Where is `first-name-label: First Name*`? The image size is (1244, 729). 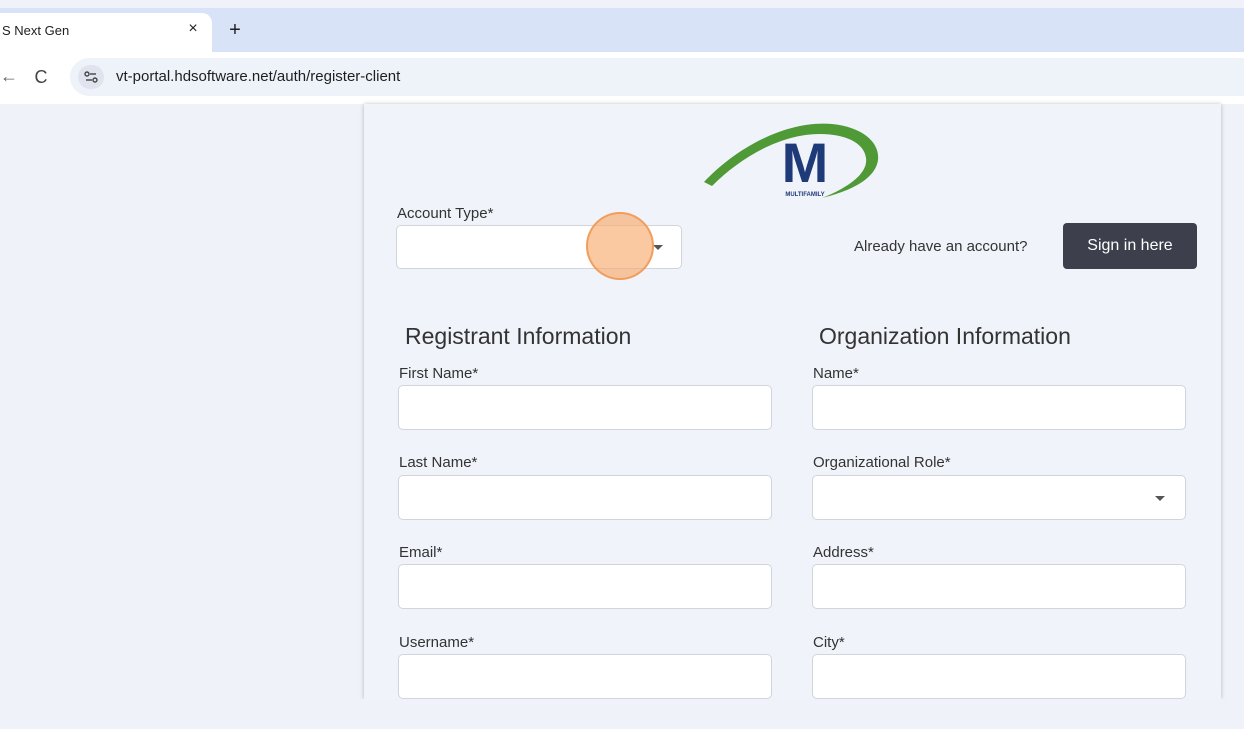 first-name-label: First Name* is located at coordinates (439, 373).